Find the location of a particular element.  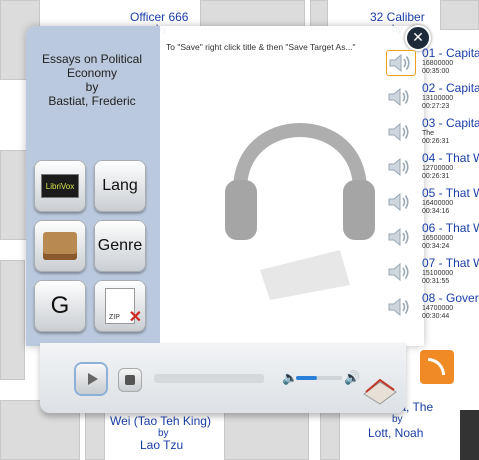

track-item: 04 - That W 12700000 00:26:31 is located at coordinates (450, 166).